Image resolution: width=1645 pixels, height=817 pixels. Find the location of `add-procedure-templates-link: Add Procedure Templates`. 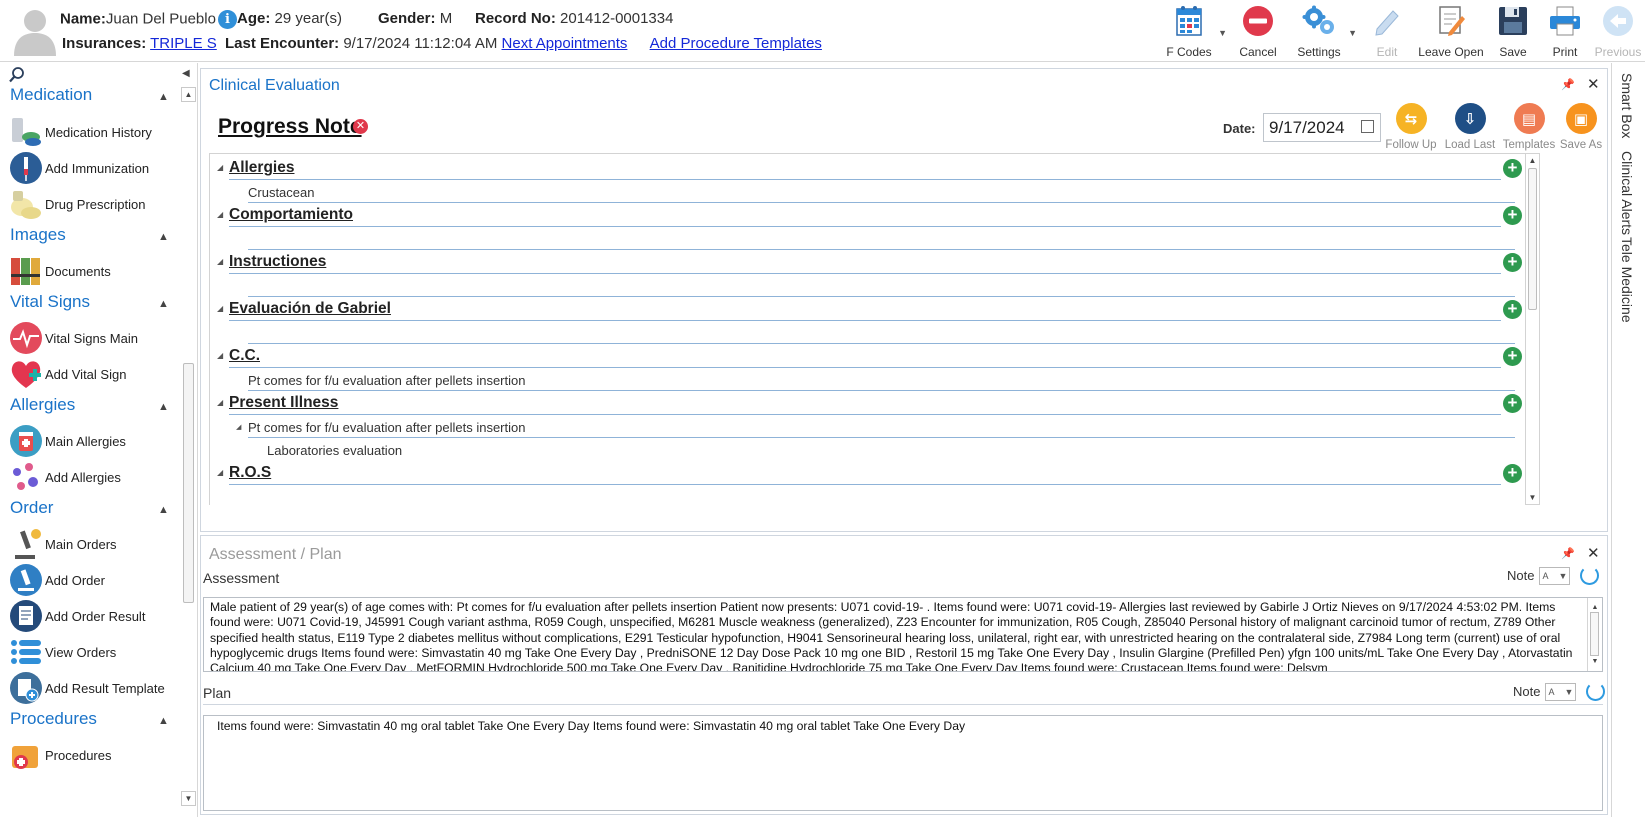

add-procedure-templates-link: Add Procedure Templates is located at coordinates (736, 43).